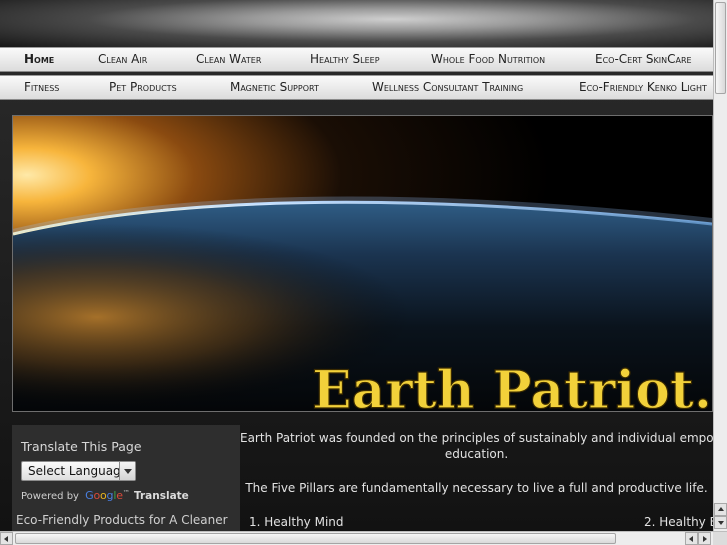 This screenshot has width=727, height=545. Describe the element at coordinates (315, 538) in the screenshot. I see `horizontal-scroll-thumb` at that location.